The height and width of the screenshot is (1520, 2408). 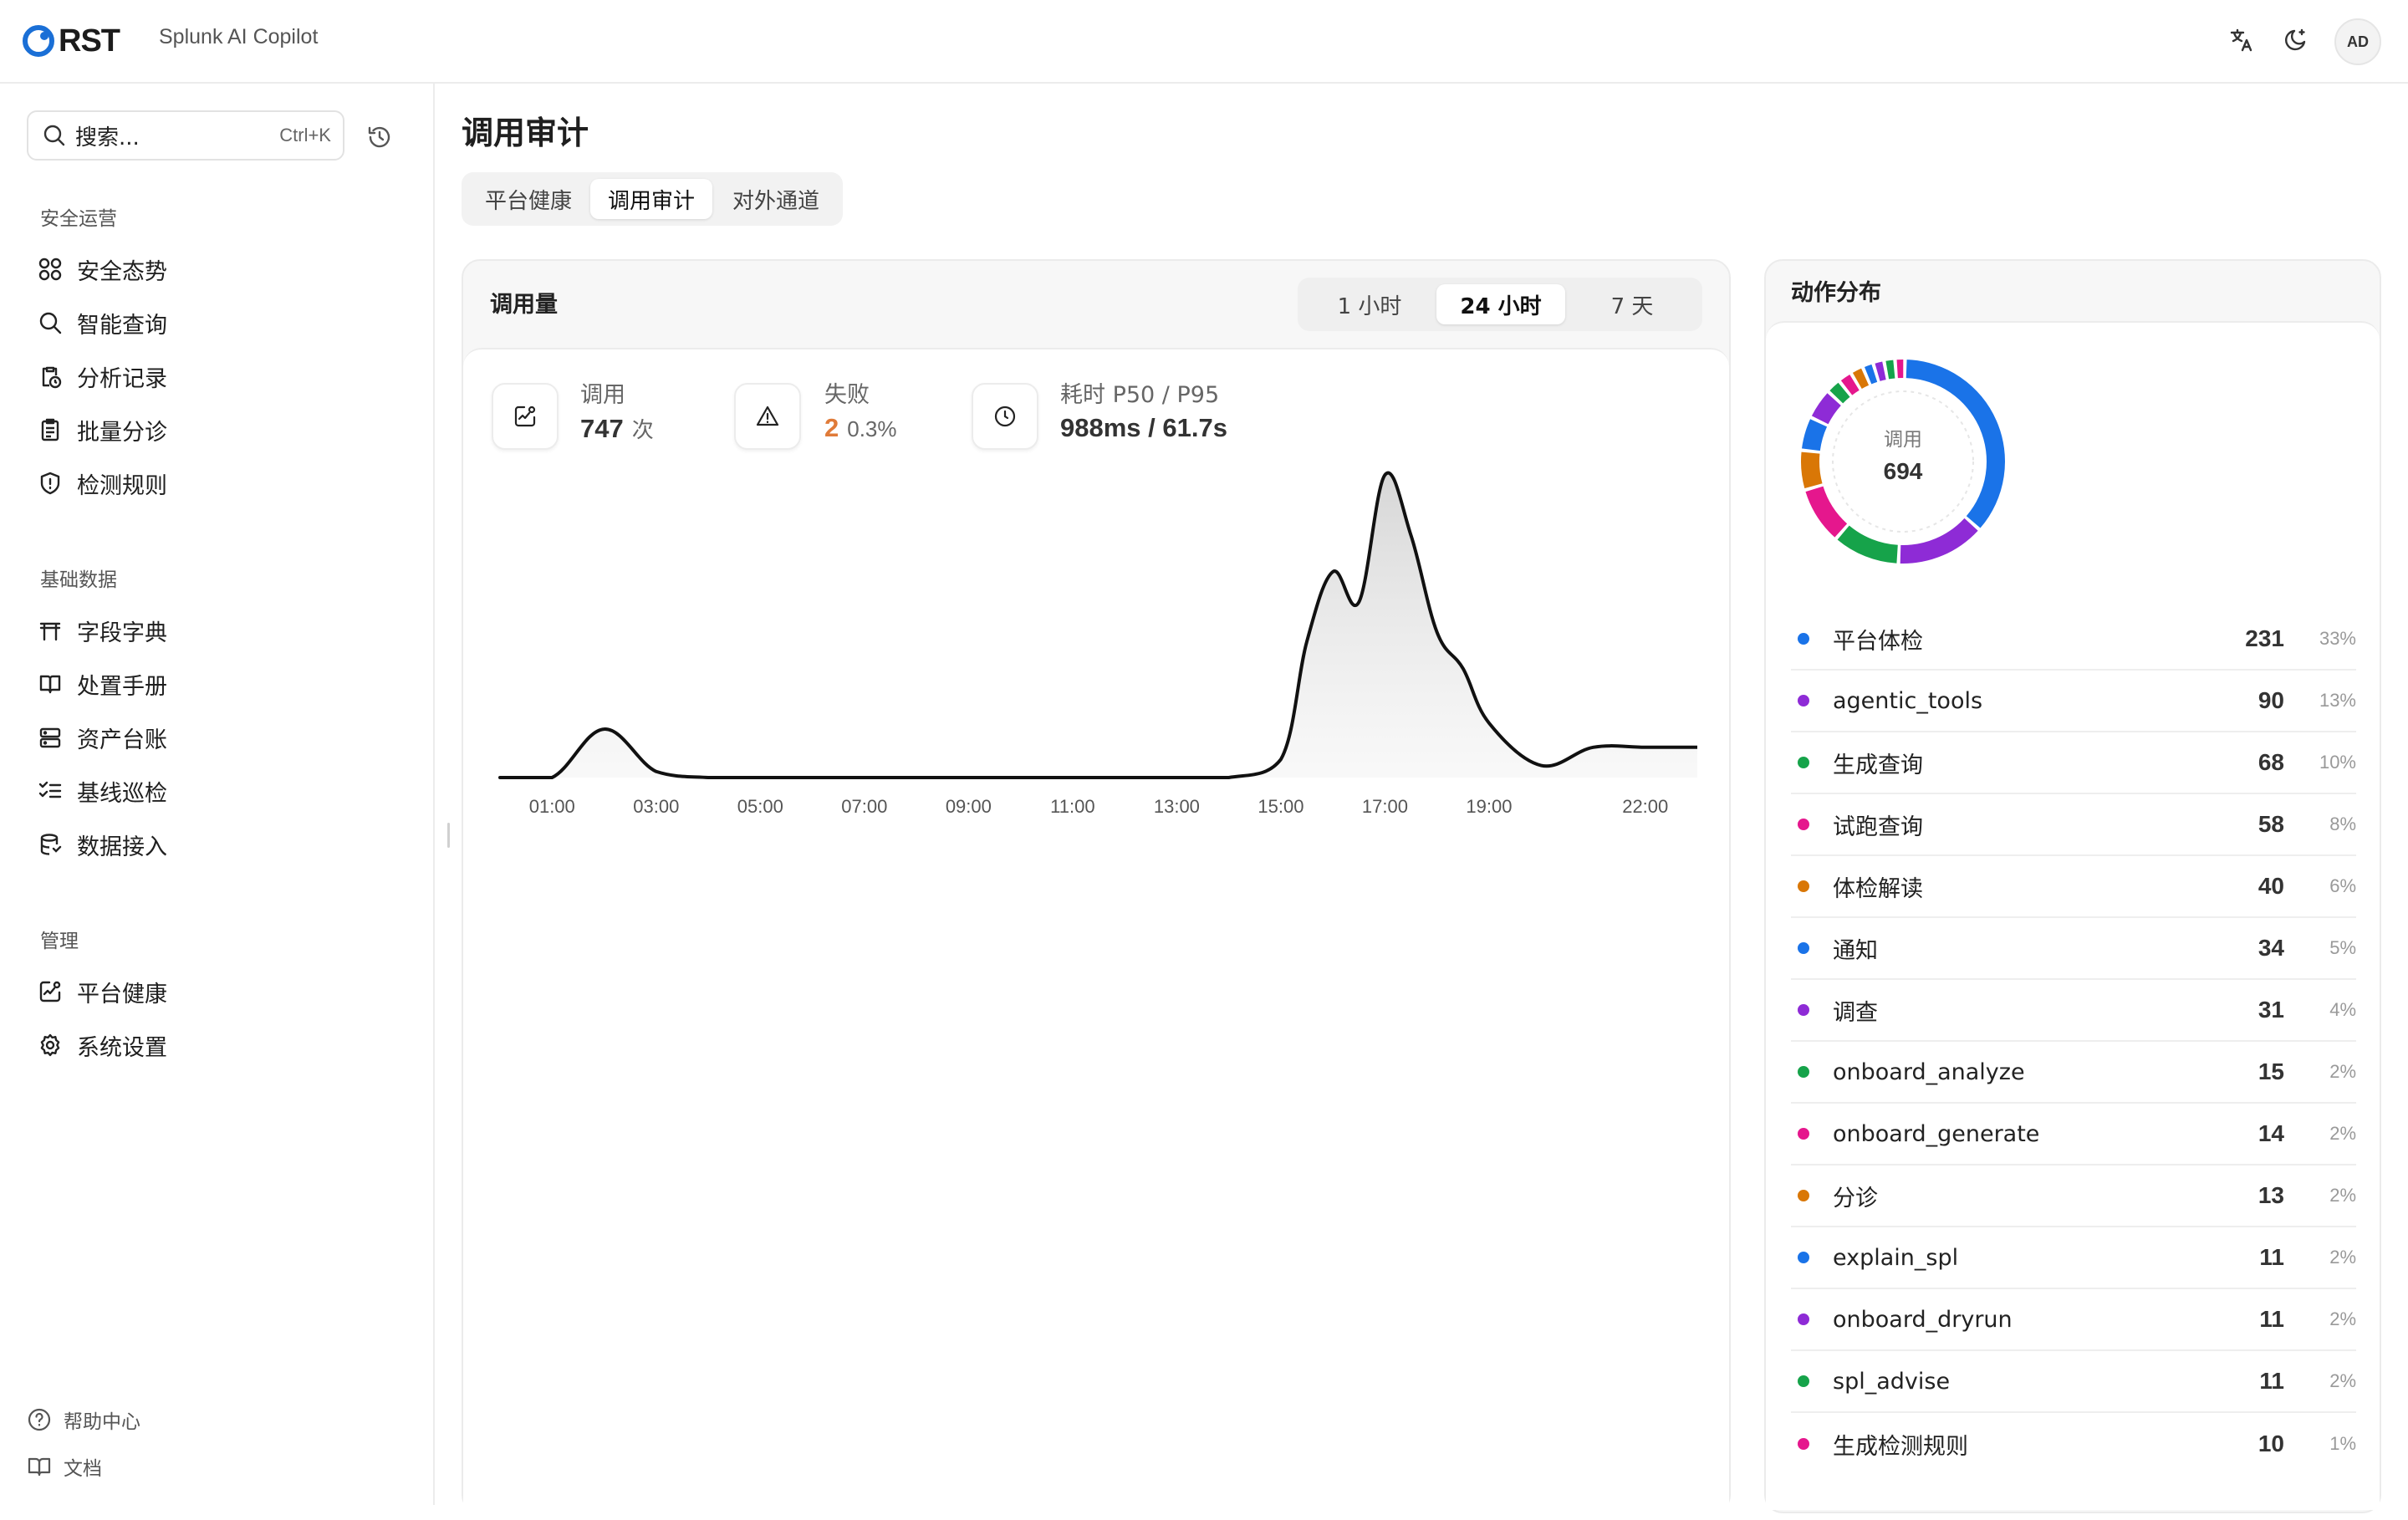 What do you see at coordinates (2073, 1197) in the screenshot?
I see `list-item: 分诊 13 2%` at bounding box center [2073, 1197].